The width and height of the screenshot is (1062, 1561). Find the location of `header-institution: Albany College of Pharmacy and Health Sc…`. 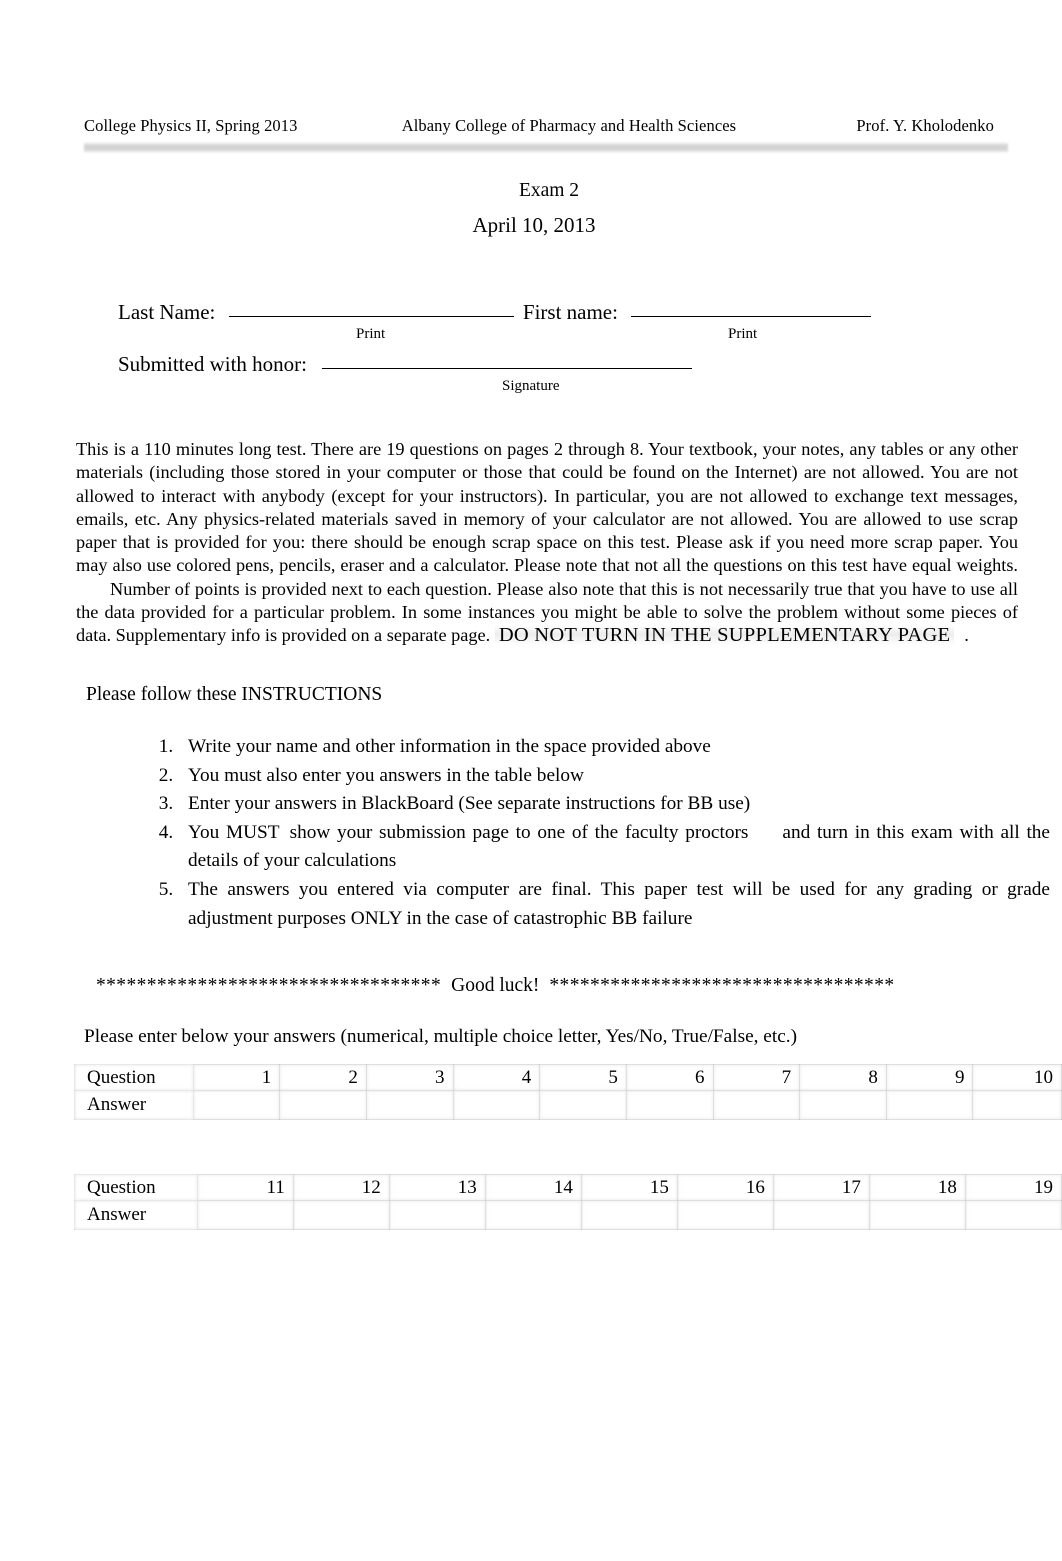

header-institution: Albany College of Pharmacy and Health Sc… is located at coordinates (569, 125).